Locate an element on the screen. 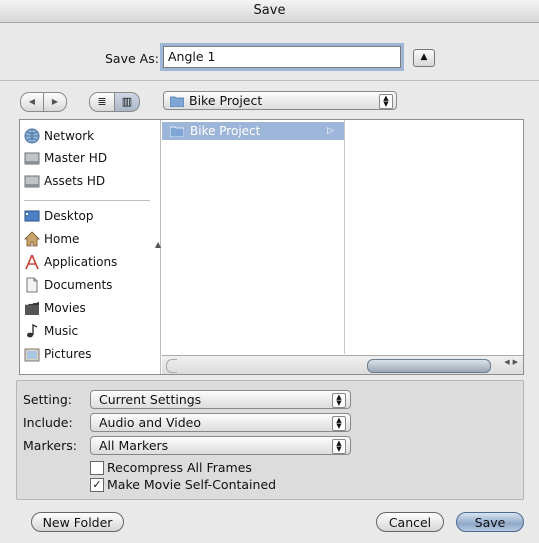 This screenshot has width=539, height=543. pictures-icon is located at coordinates (32, 355).